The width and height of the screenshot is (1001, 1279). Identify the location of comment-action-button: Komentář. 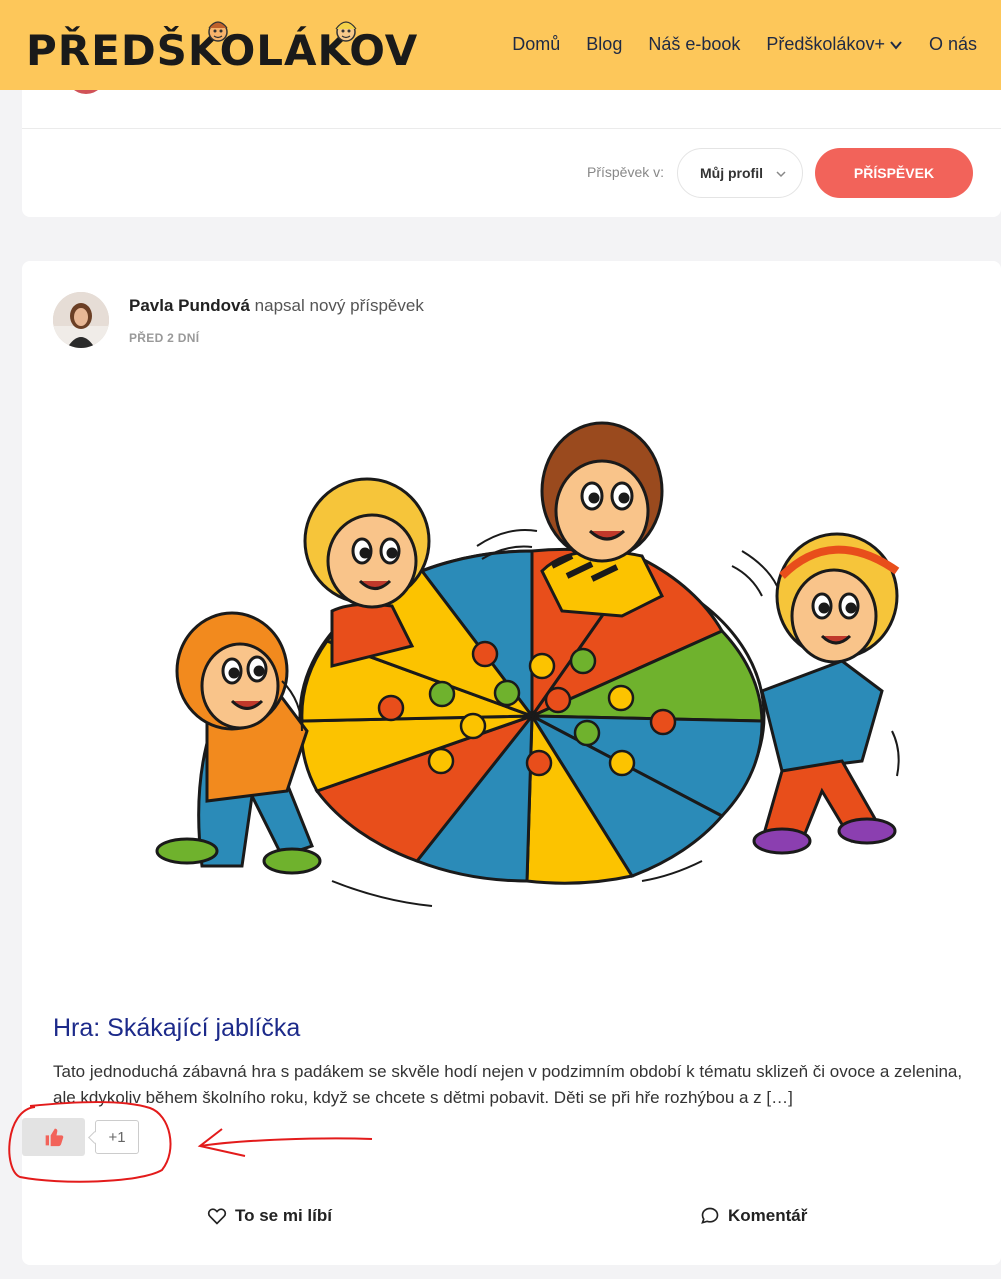
(753, 1216).